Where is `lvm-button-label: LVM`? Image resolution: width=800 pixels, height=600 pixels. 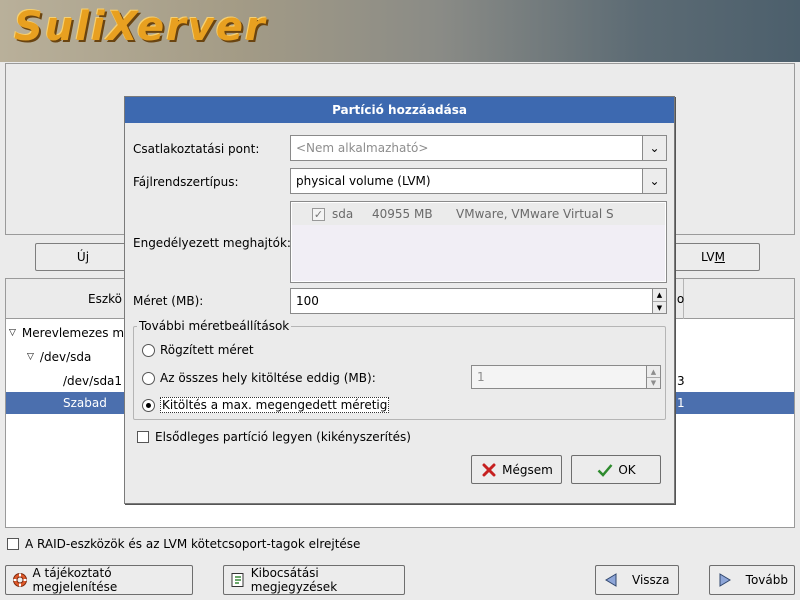
lvm-button-label: LVM is located at coordinates (713, 257).